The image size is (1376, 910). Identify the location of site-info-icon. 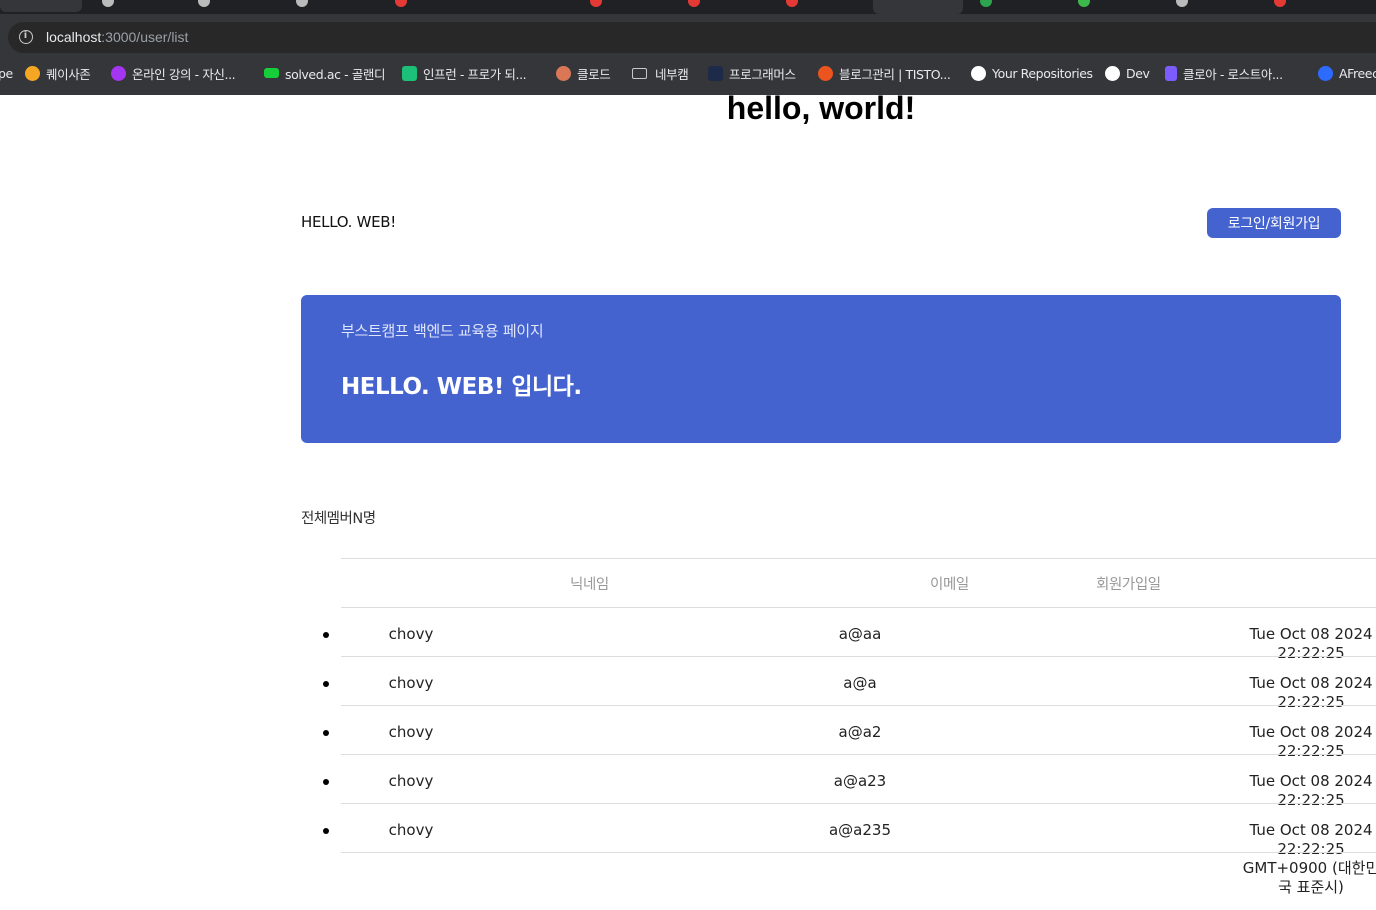
(26, 37).